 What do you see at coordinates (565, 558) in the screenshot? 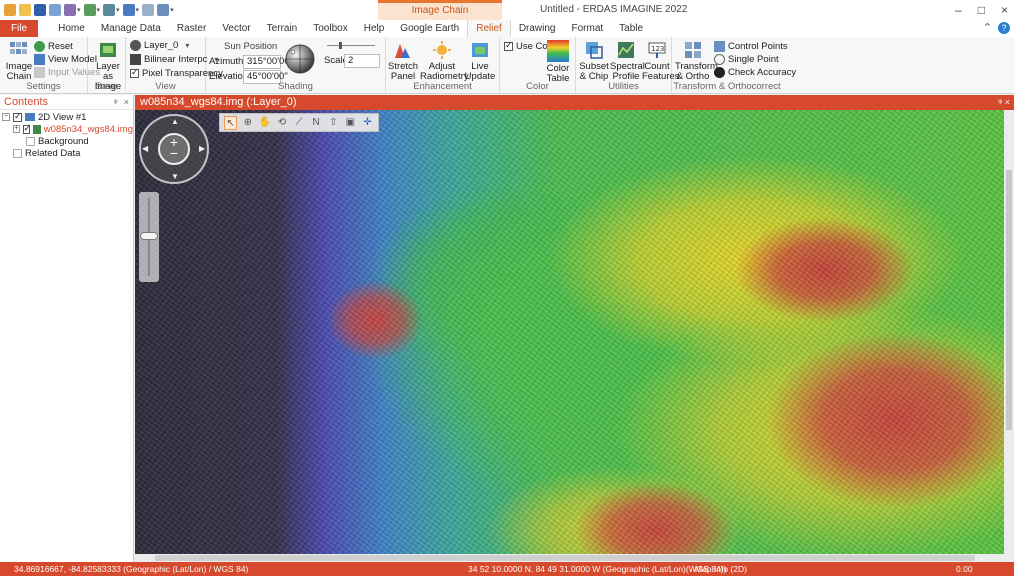
I see `horizontal-scroll-thumb` at bounding box center [565, 558].